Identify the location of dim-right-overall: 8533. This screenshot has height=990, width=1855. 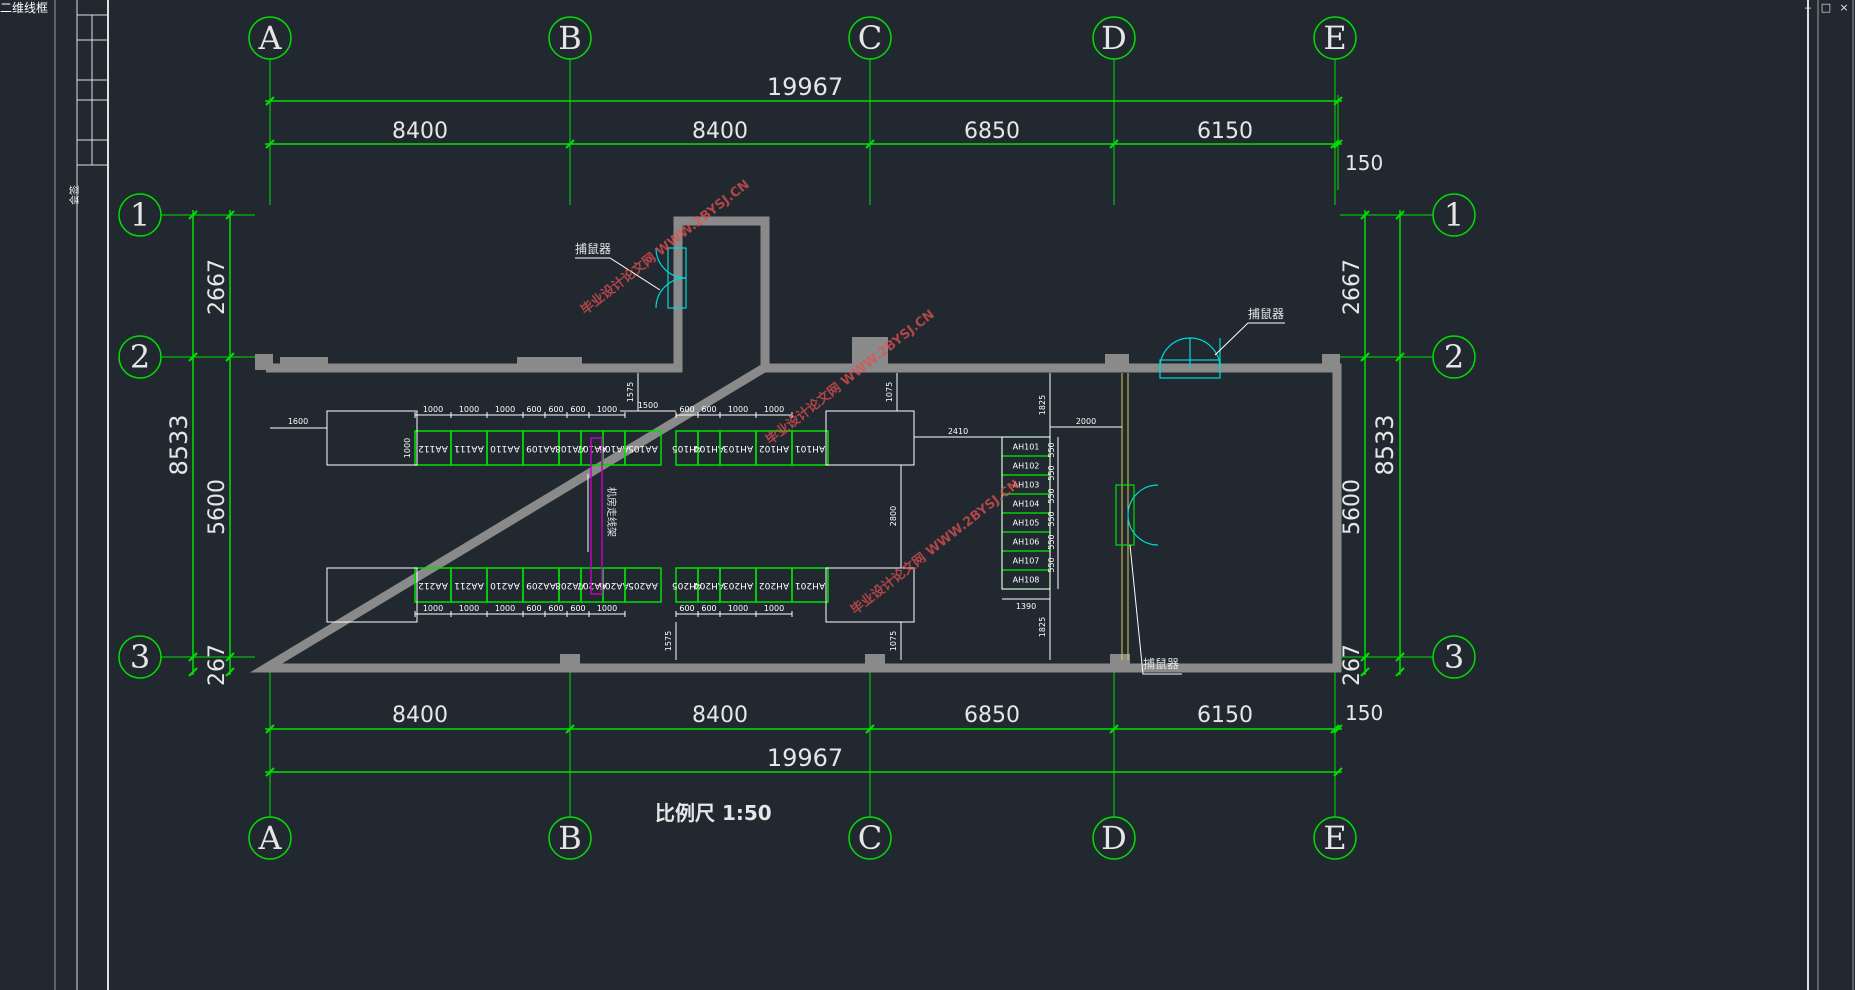
(1385, 444).